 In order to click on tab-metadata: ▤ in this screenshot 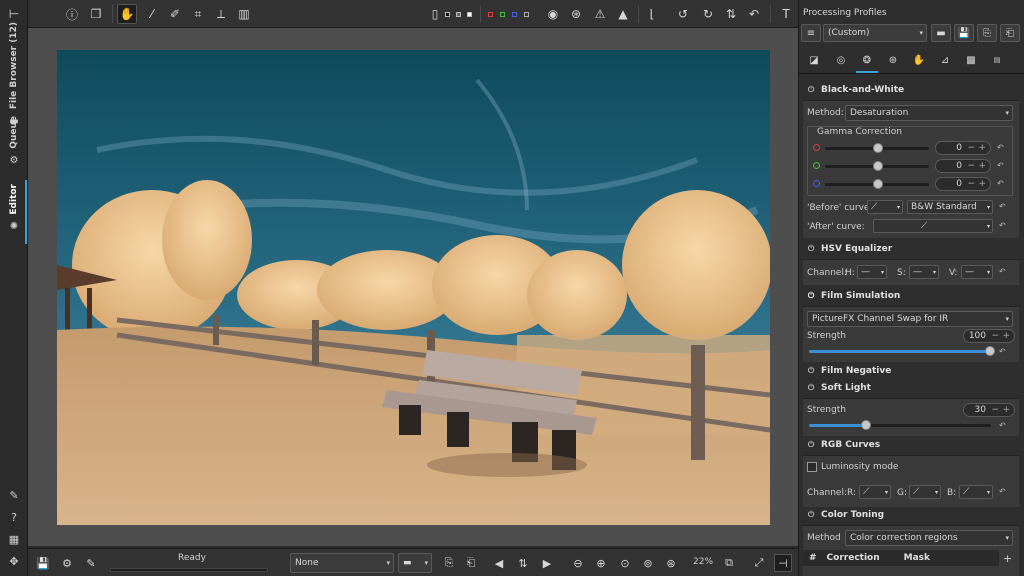, I will do `click(997, 60)`.